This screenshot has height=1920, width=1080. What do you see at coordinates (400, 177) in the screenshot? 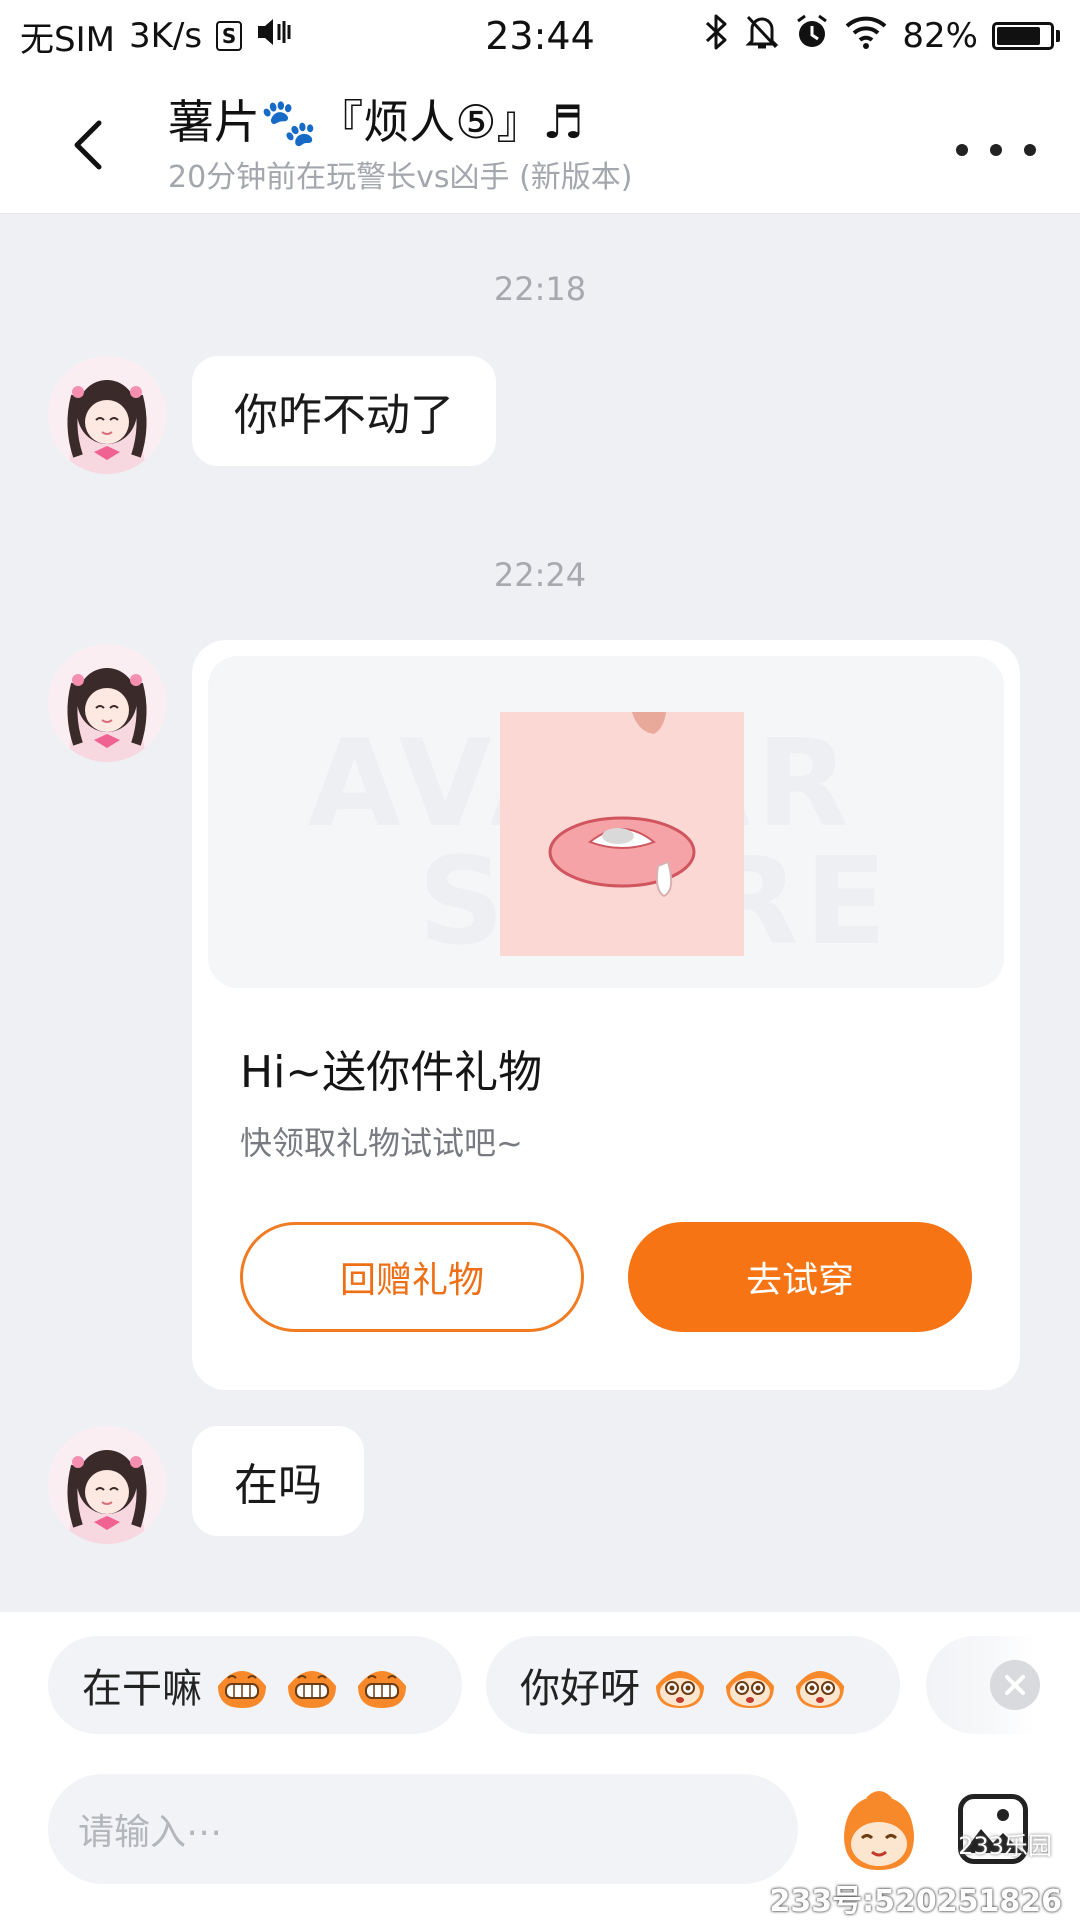
I see `contact-status: 20分钟前在玩警长vs凶手 (新版本)` at bounding box center [400, 177].